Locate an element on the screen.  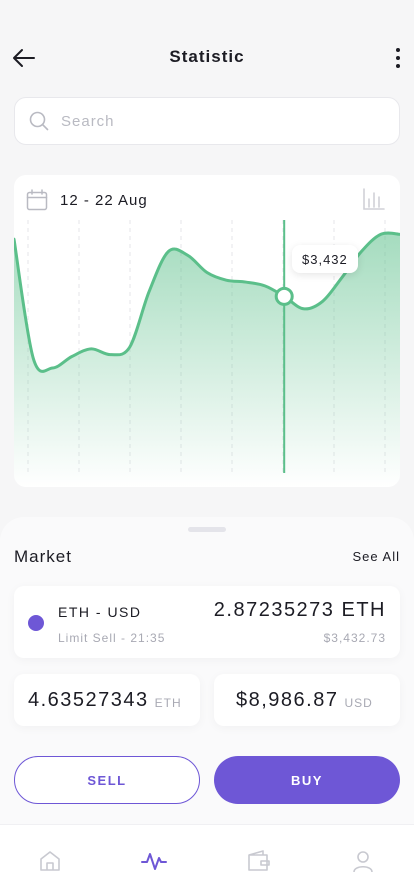
pair-usd-value: $3,432.73 is located at coordinates (354, 638).